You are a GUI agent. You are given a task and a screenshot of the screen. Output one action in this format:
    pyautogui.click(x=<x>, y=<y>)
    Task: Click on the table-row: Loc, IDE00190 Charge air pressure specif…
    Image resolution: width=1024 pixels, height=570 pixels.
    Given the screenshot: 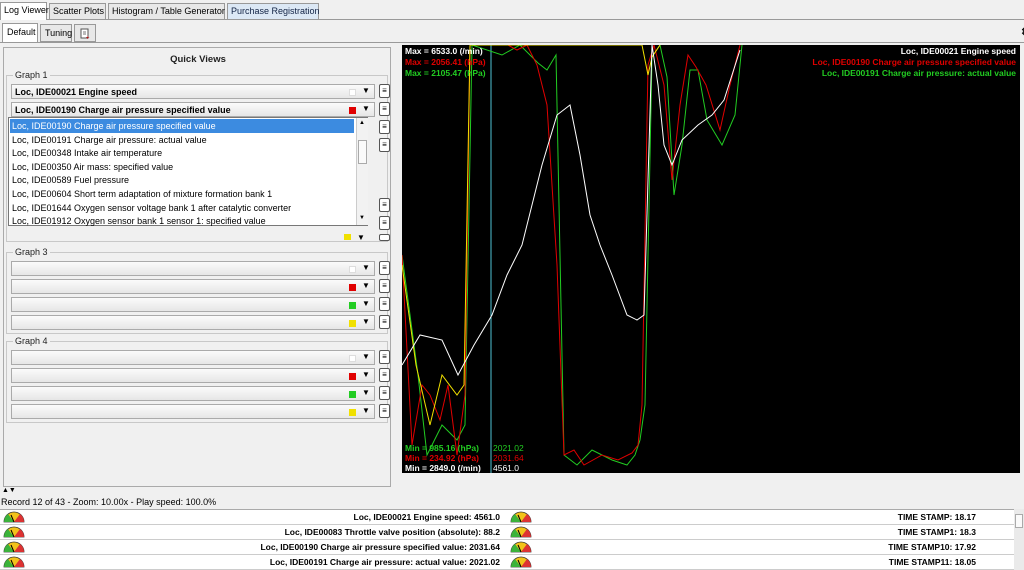 What is the action you would take?
    pyautogui.click(x=507, y=547)
    